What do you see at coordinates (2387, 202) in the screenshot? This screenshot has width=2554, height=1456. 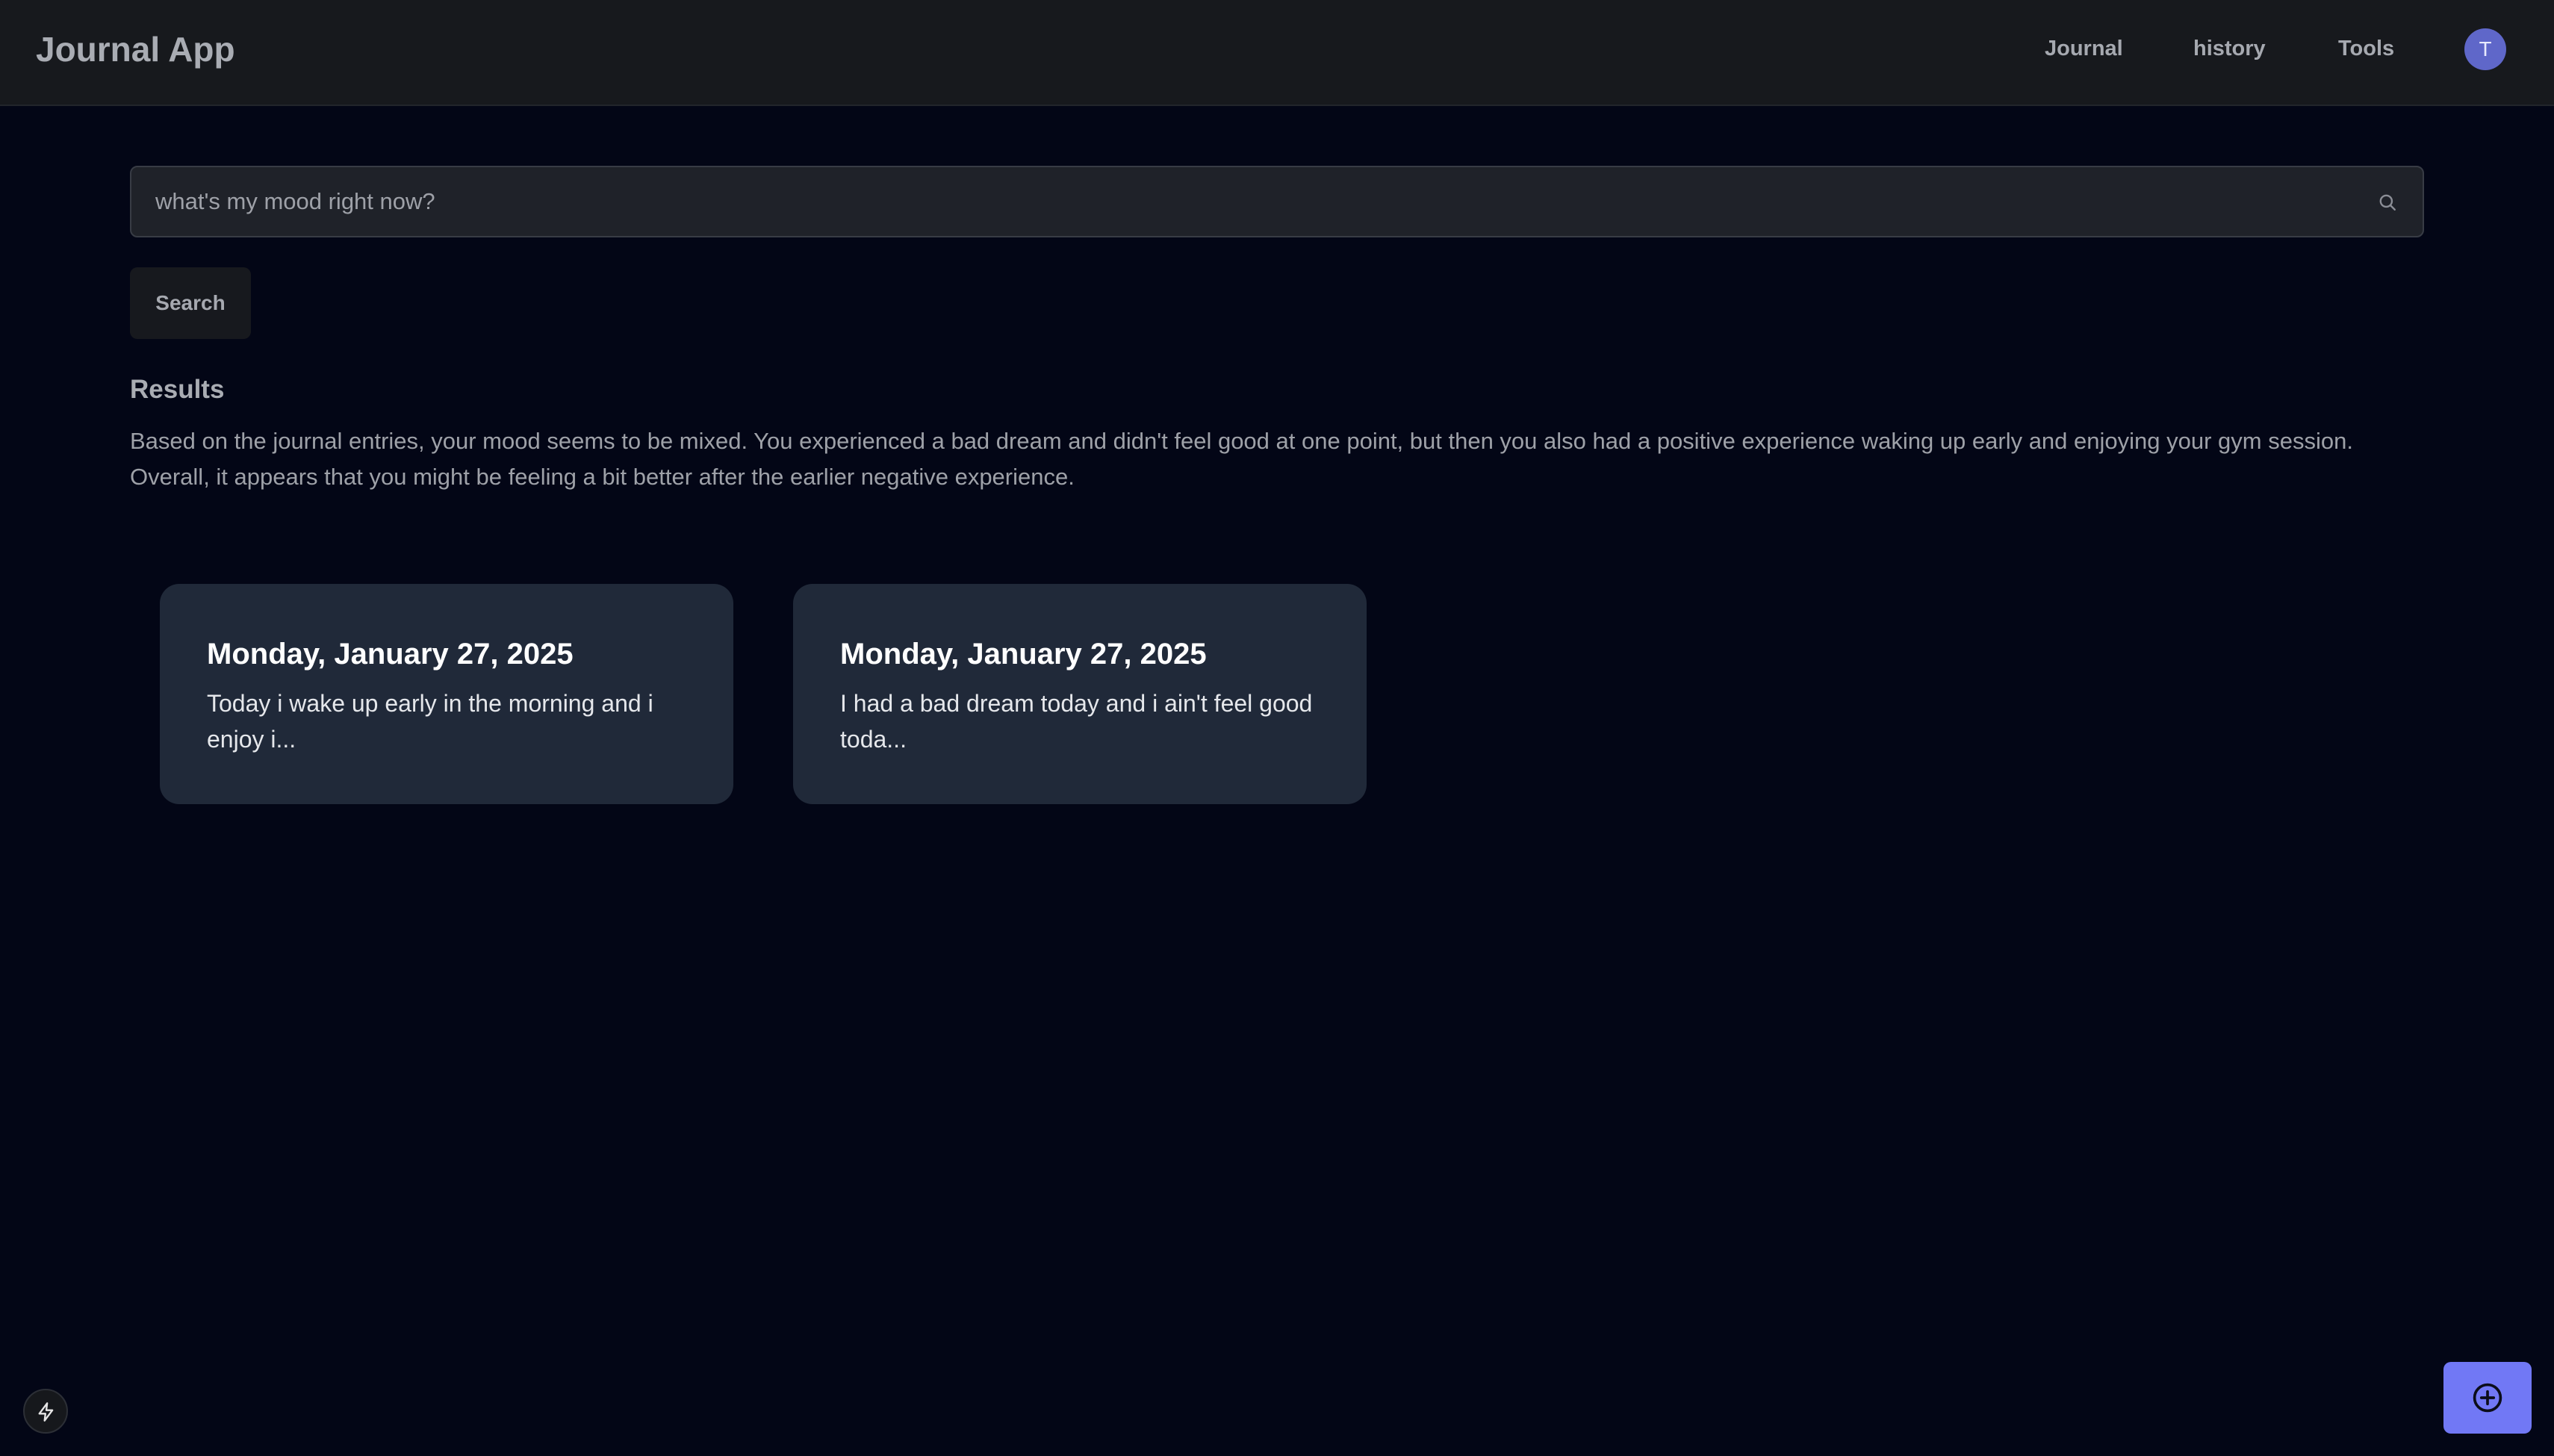 I see `search-icon` at bounding box center [2387, 202].